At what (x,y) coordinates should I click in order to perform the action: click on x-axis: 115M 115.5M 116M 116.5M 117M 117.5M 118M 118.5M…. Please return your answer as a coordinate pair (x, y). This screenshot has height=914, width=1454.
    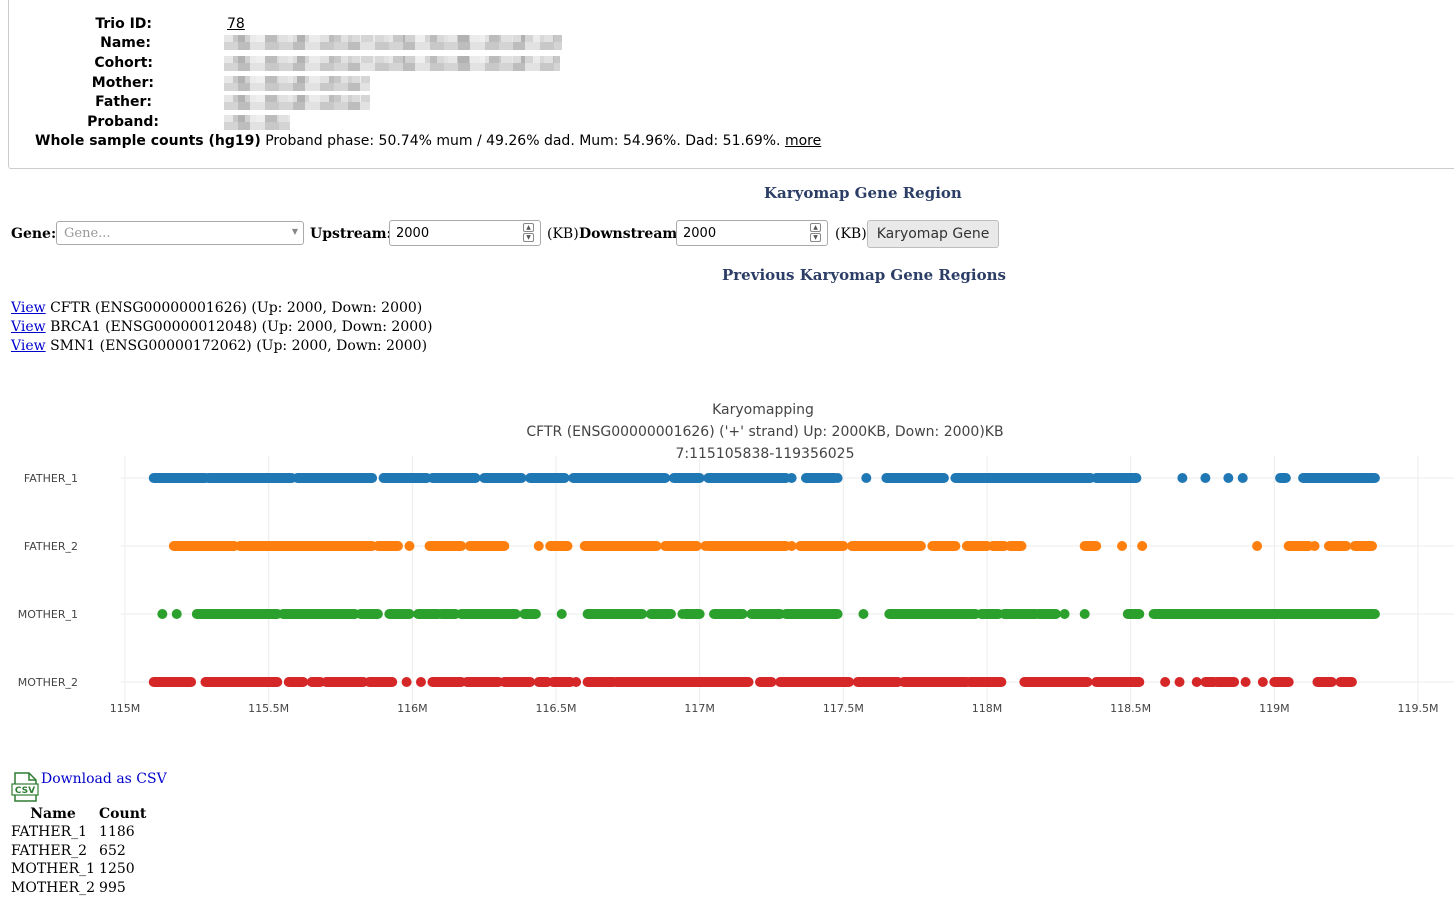
    Looking at the image, I should click on (774, 708).